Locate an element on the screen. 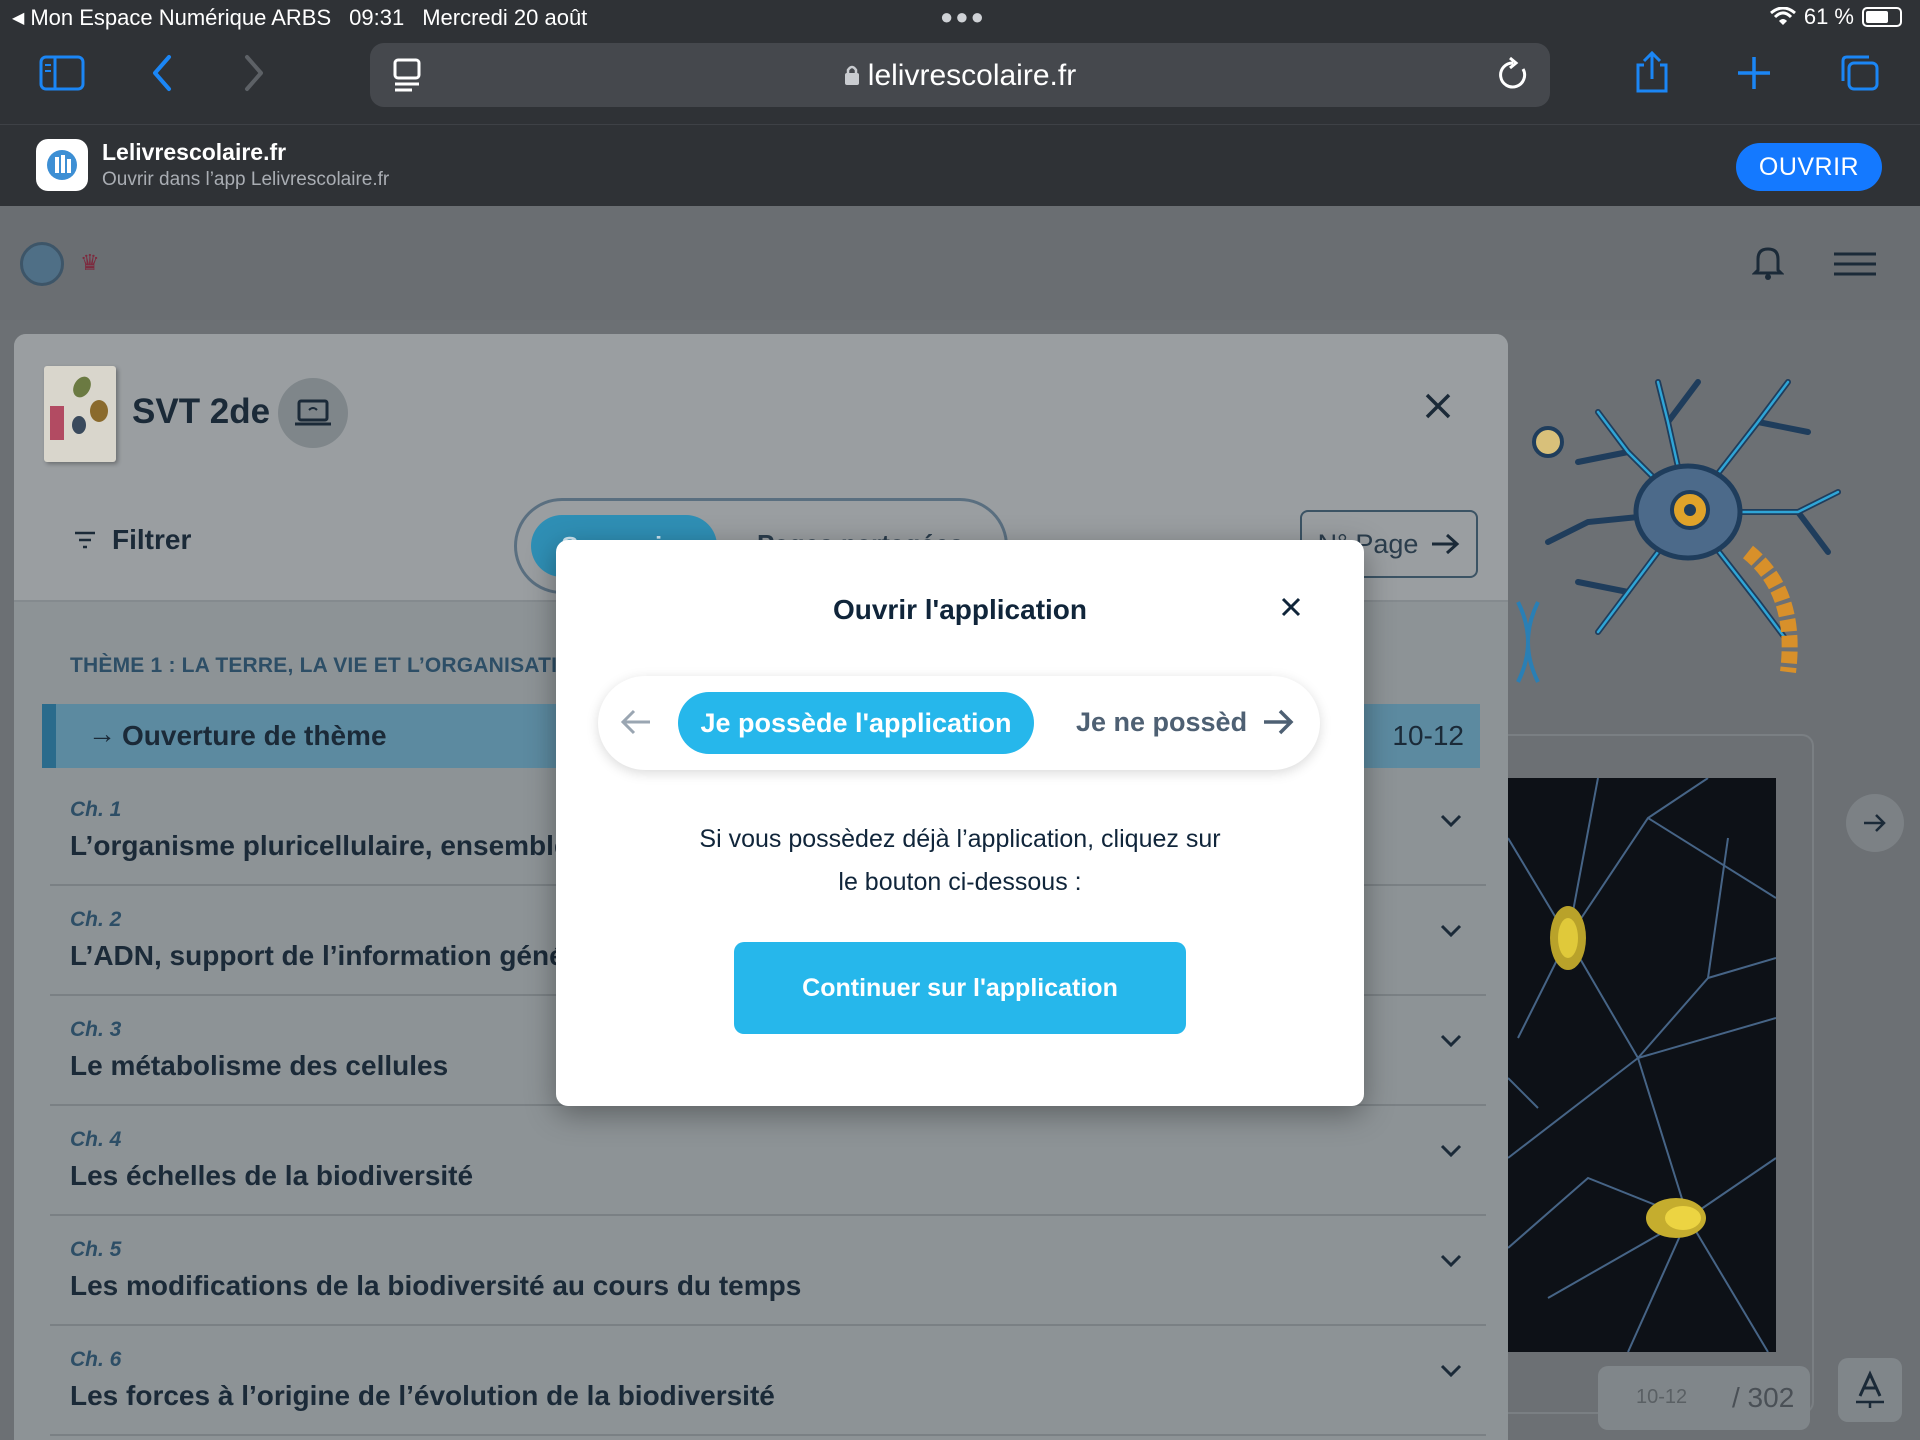 The width and height of the screenshot is (1920, 1440). app-banner-name: Lelivrescolaire.fr is located at coordinates (194, 152).